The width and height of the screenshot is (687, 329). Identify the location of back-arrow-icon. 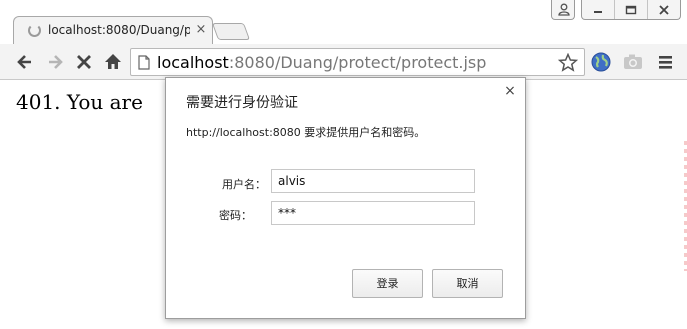
(24, 62).